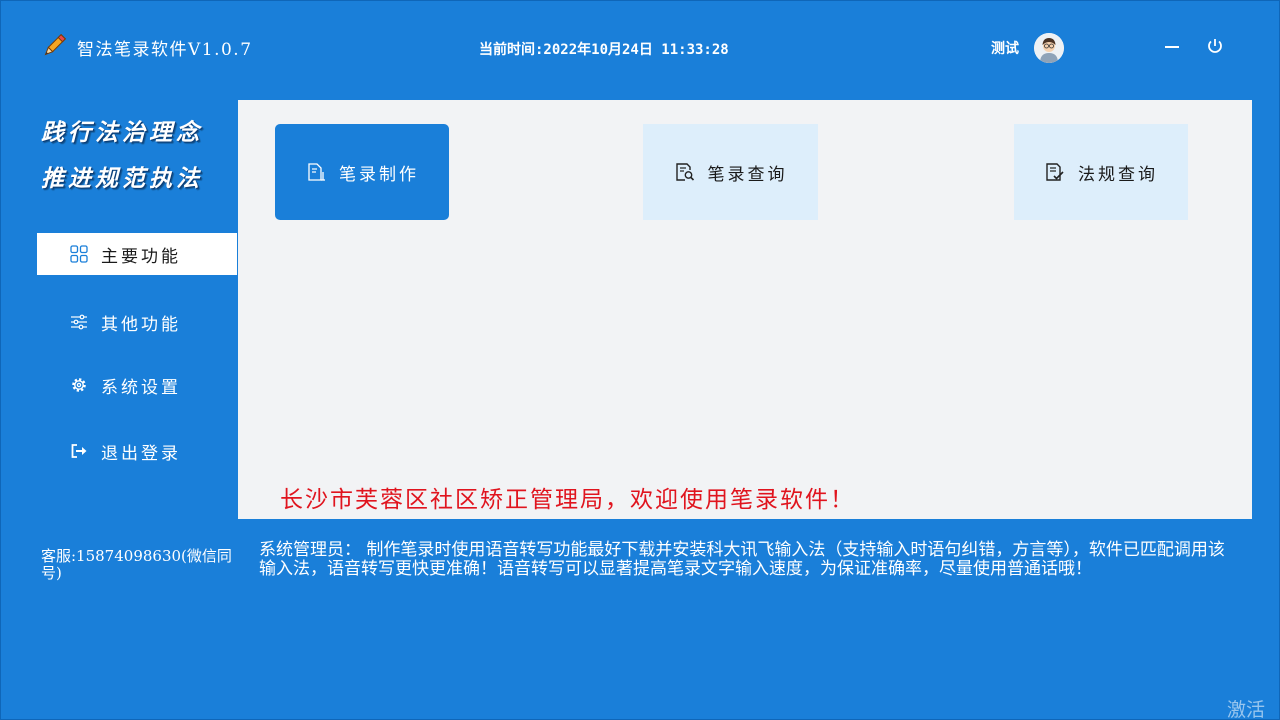 Image resolution: width=1280 pixels, height=720 pixels. I want to click on sidebar-item-label: 退出登录, so click(141, 453).